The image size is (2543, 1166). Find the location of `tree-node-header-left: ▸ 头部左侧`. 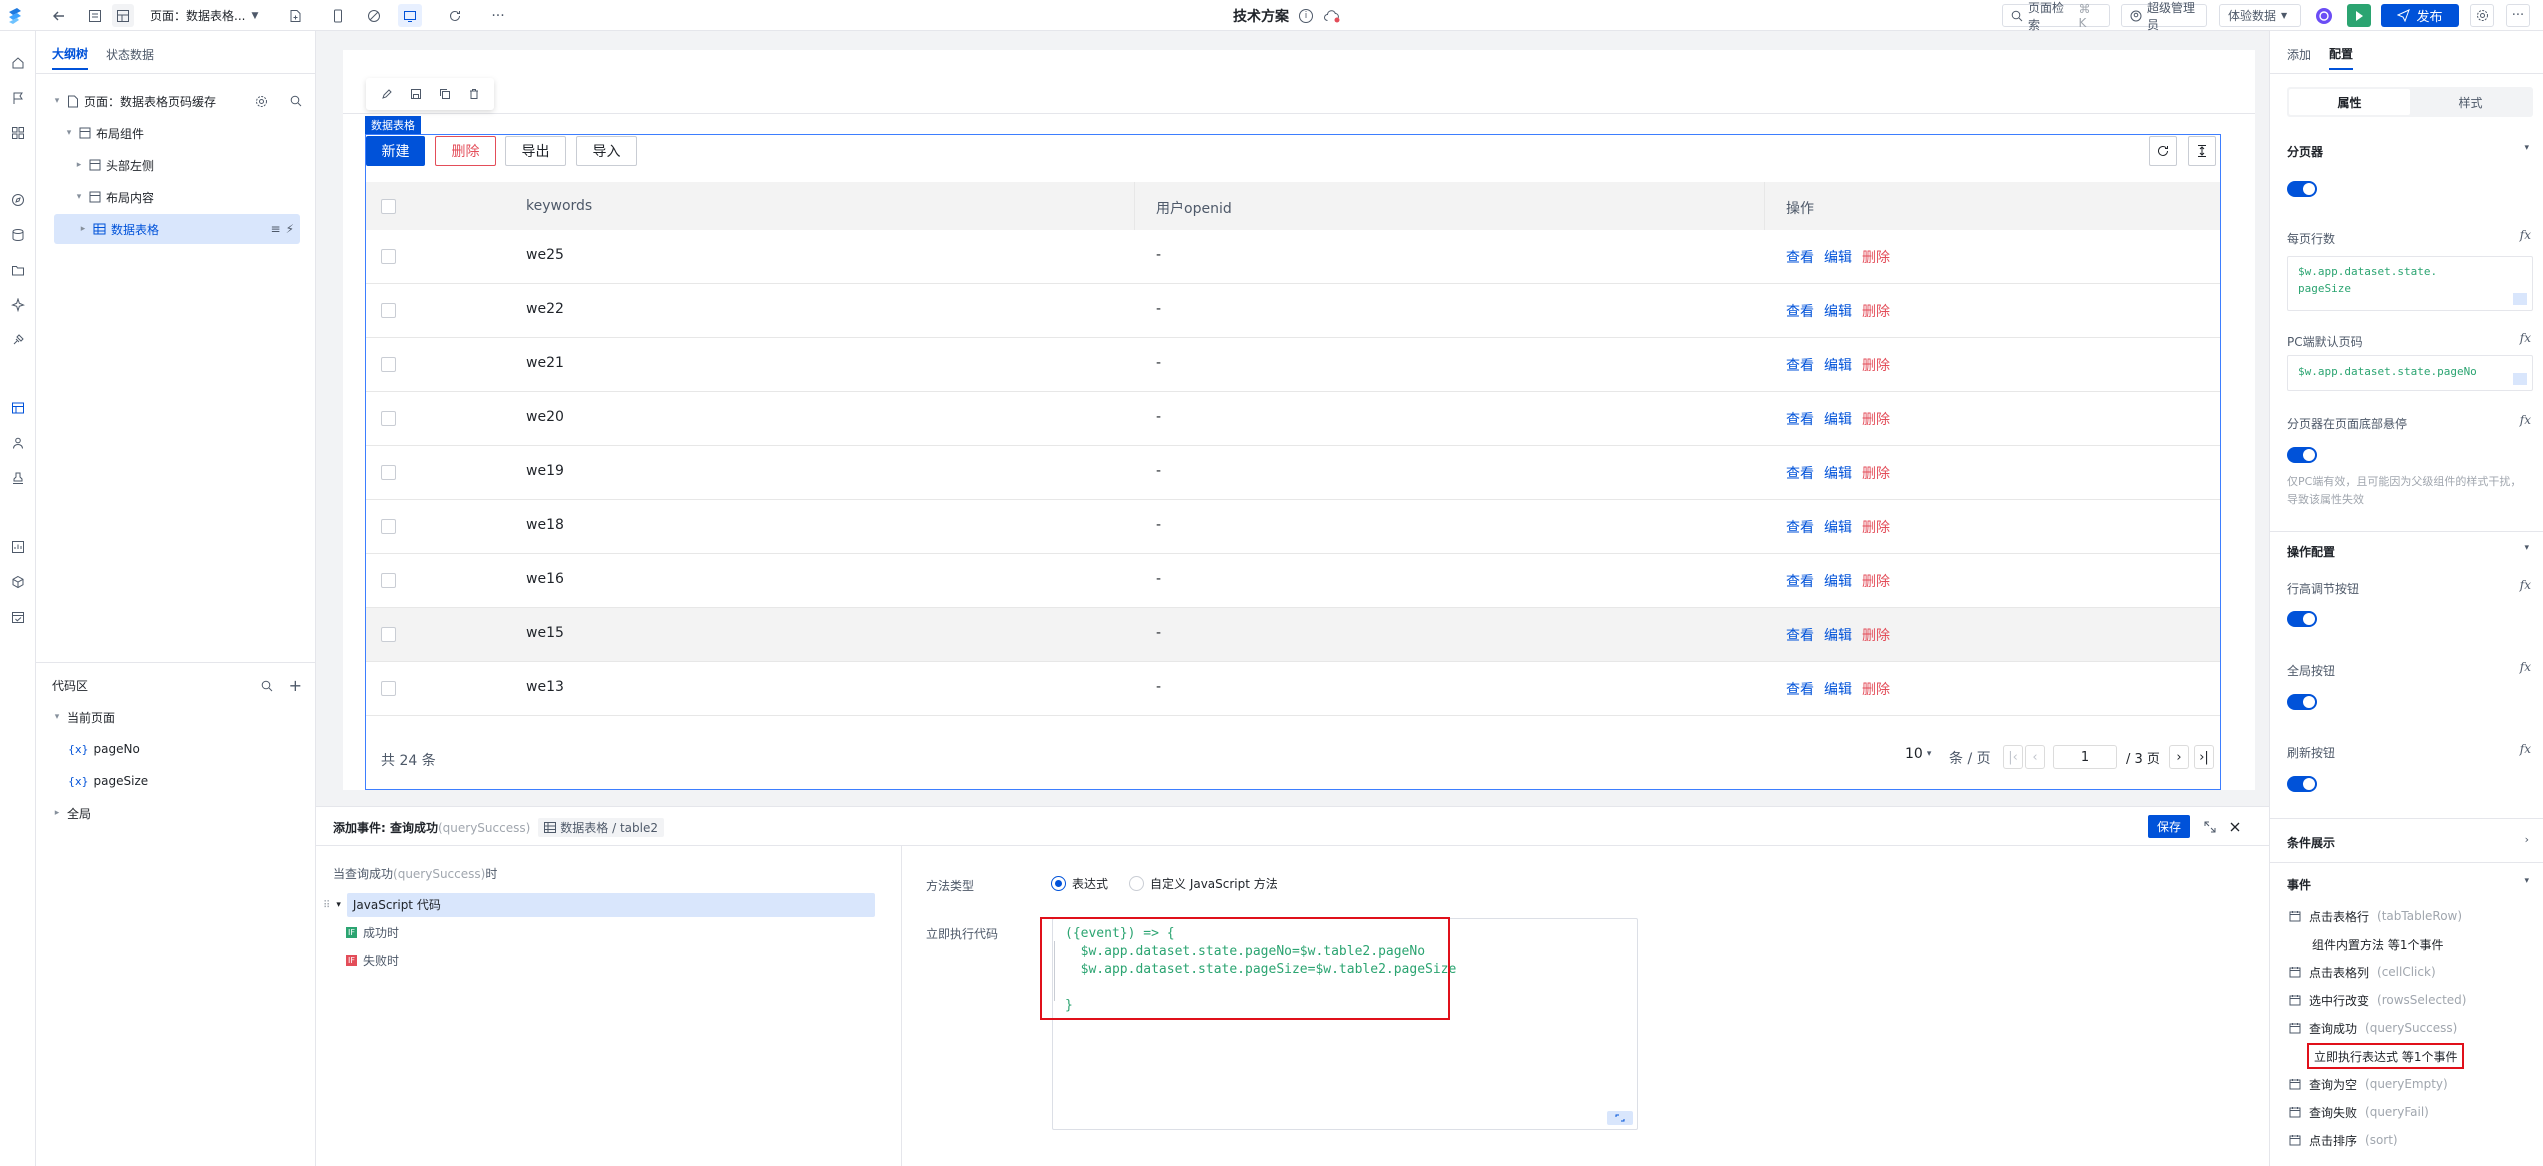

tree-node-header-left: ▸ 头部左侧 is located at coordinates (114, 165).